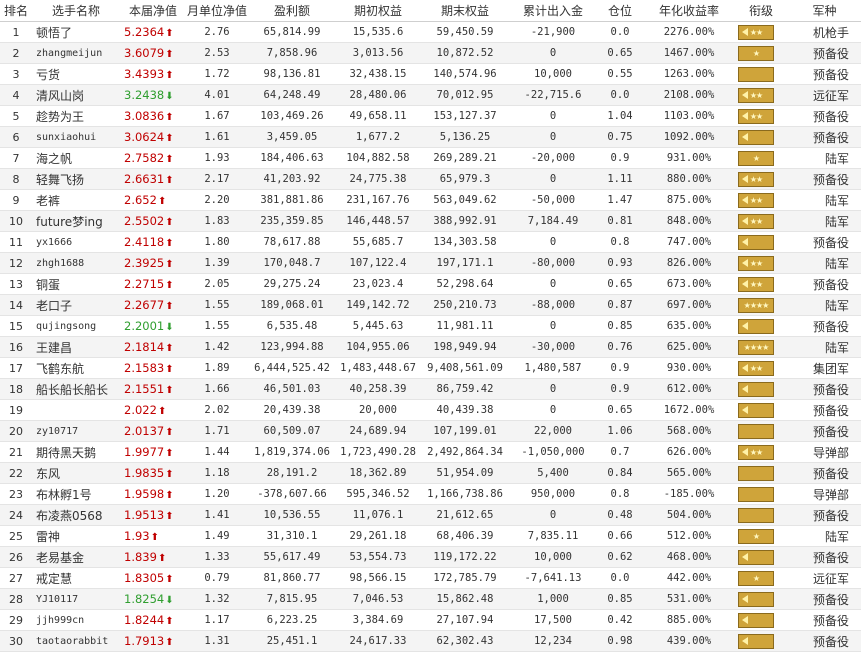 The image size is (861, 652). What do you see at coordinates (76, 137) in the screenshot?
I see `player-name-link: sunxiaohui` at bounding box center [76, 137].